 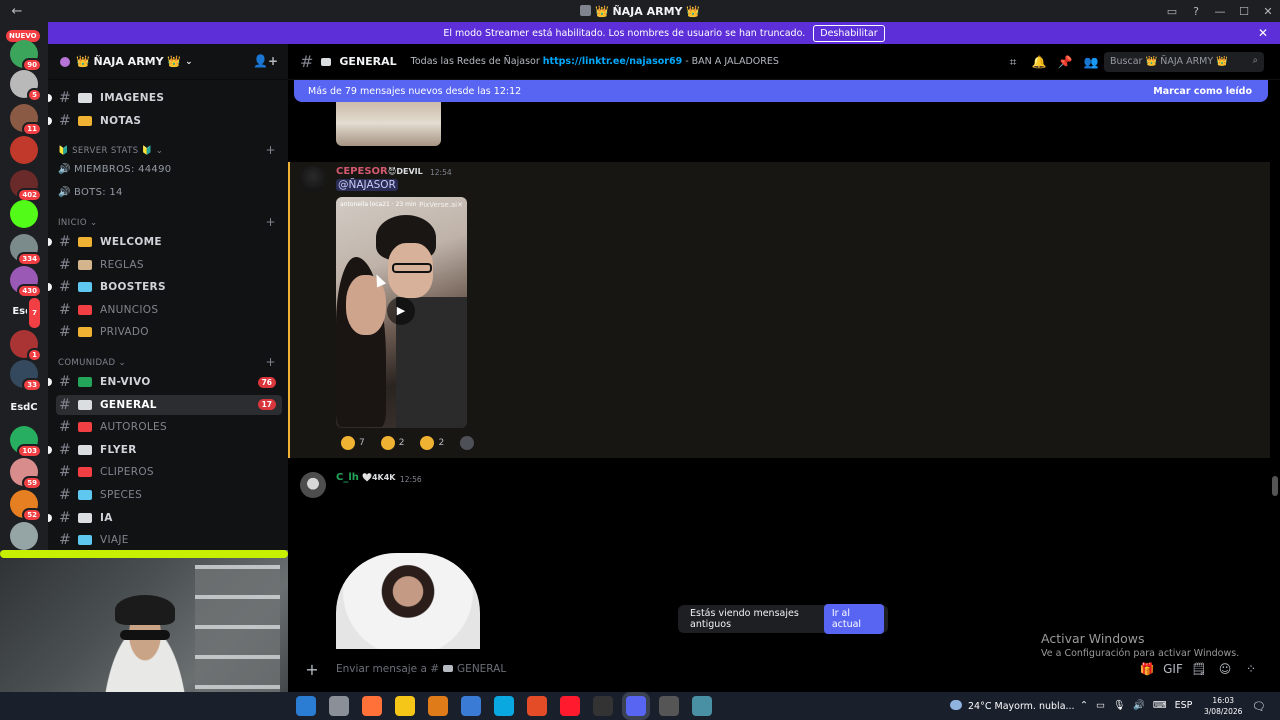 What do you see at coordinates (1220, 11) in the screenshot?
I see `minimize-button: —` at bounding box center [1220, 11].